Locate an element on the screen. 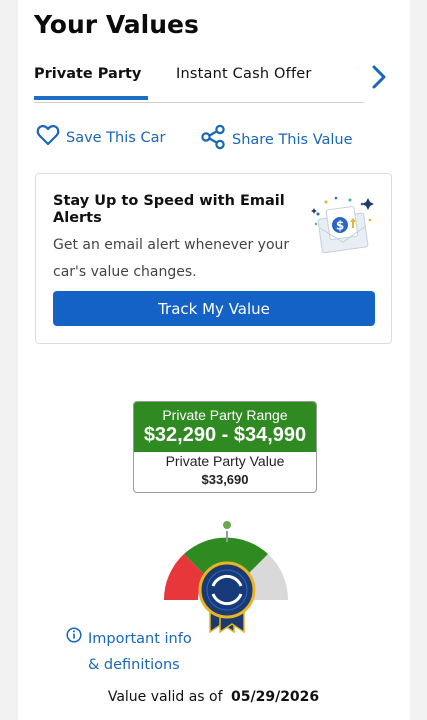 The height and width of the screenshot is (720, 427). email-envelope-icon: $ is located at coordinates (342, 226).